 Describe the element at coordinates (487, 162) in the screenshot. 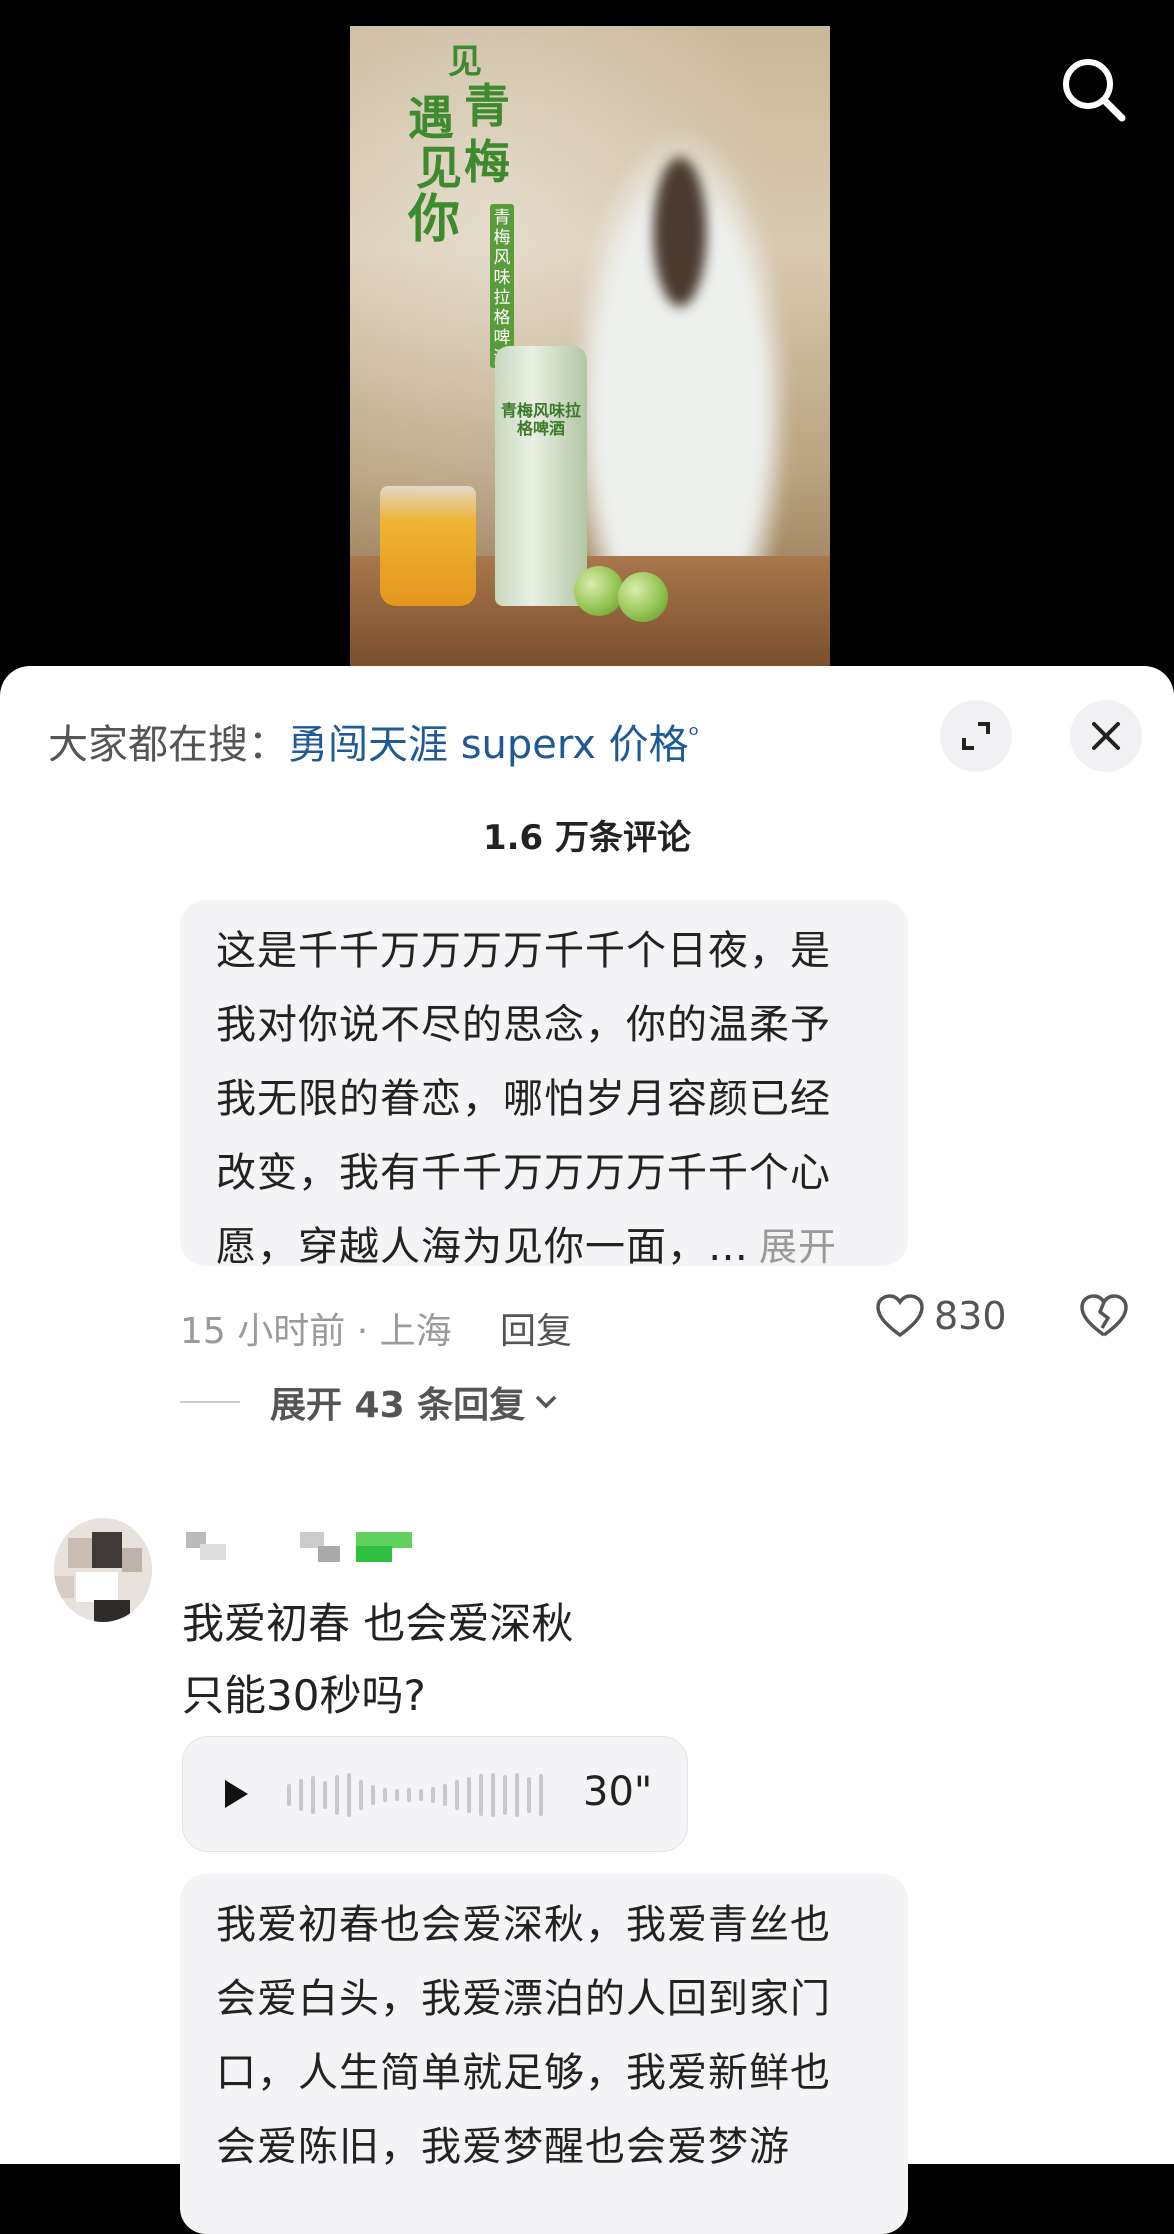

I see `poster-char: 梅` at that location.